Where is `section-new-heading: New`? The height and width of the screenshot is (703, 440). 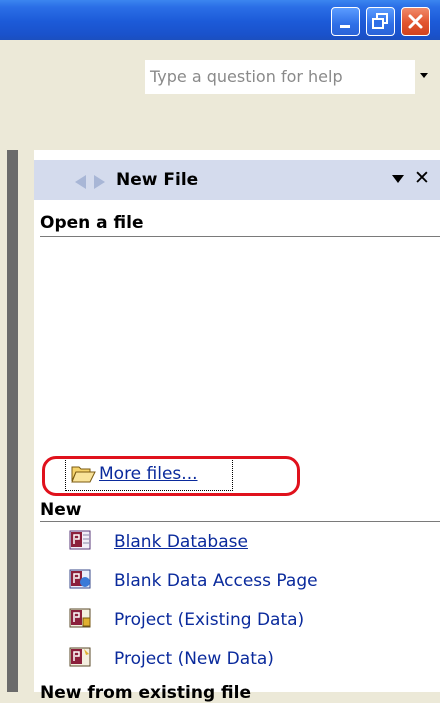
section-new-heading: New is located at coordinates (61, 510).